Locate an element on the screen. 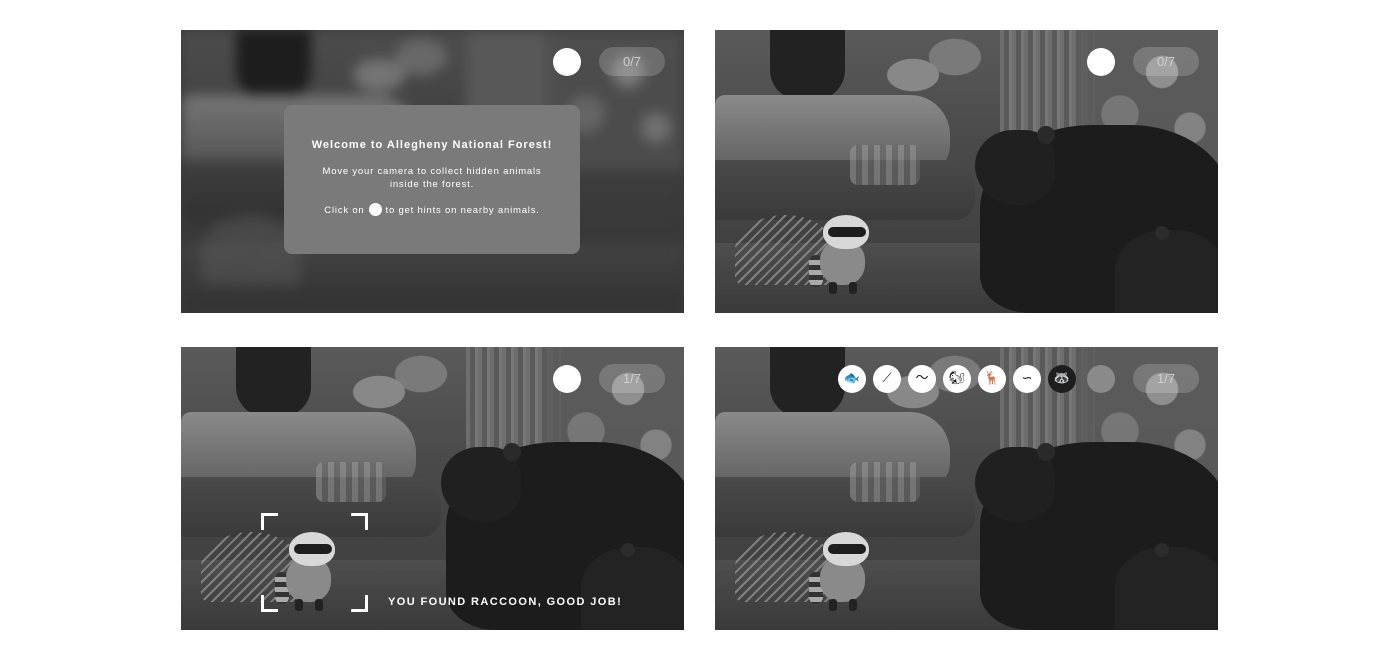 This screenshot has height=660, width=1400. focus-bracket-bottom-left is located at coordinates (269, 603).